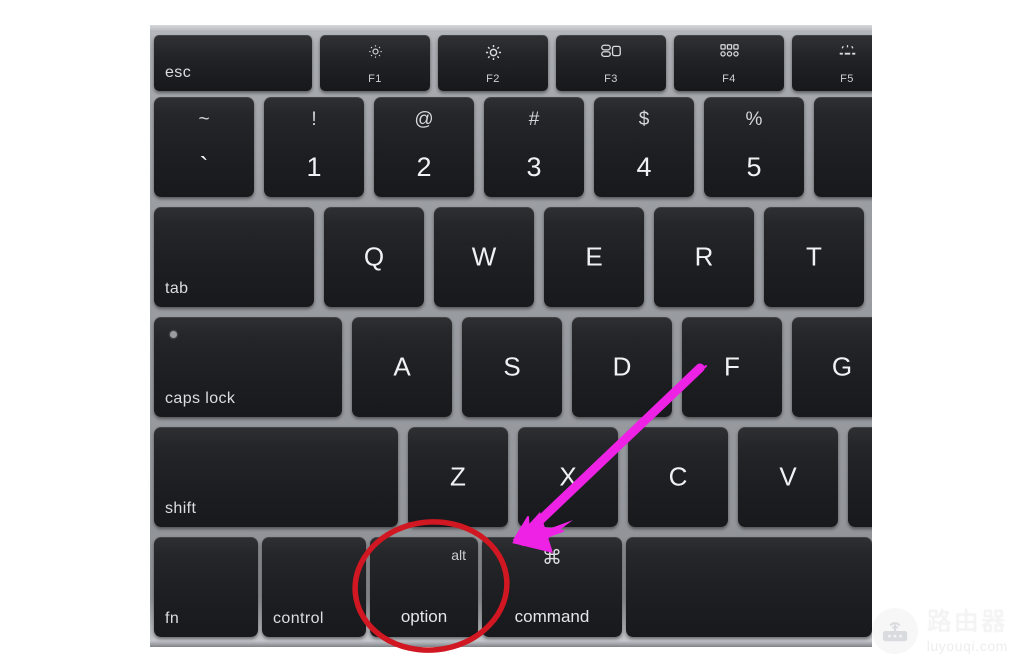 The height and width of the screenshot is (664, 1022). What do you see at coordinates (729, 79) in the screenshot?
I see `key-f4-caption: F4` at bounding box center [729, 79].